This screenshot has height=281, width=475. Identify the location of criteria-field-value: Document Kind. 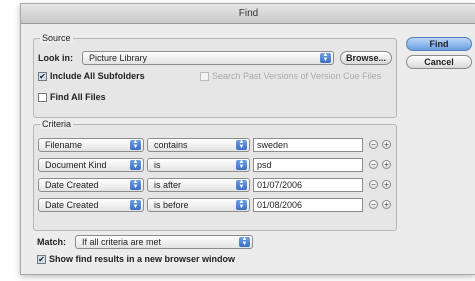
(76, 165).